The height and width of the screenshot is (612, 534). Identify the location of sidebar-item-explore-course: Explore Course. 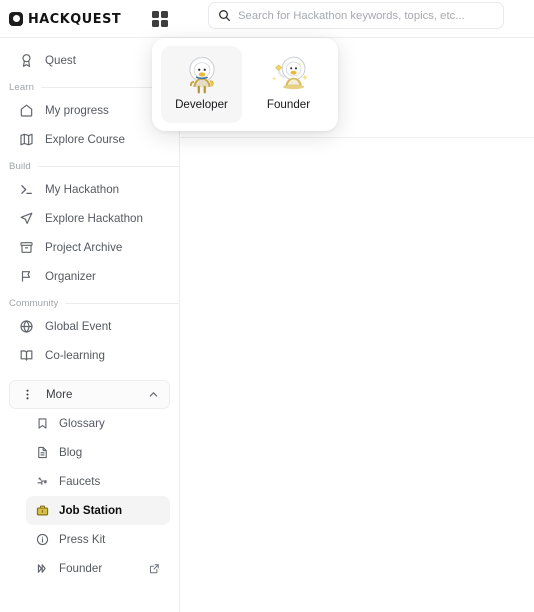
(89, 139).